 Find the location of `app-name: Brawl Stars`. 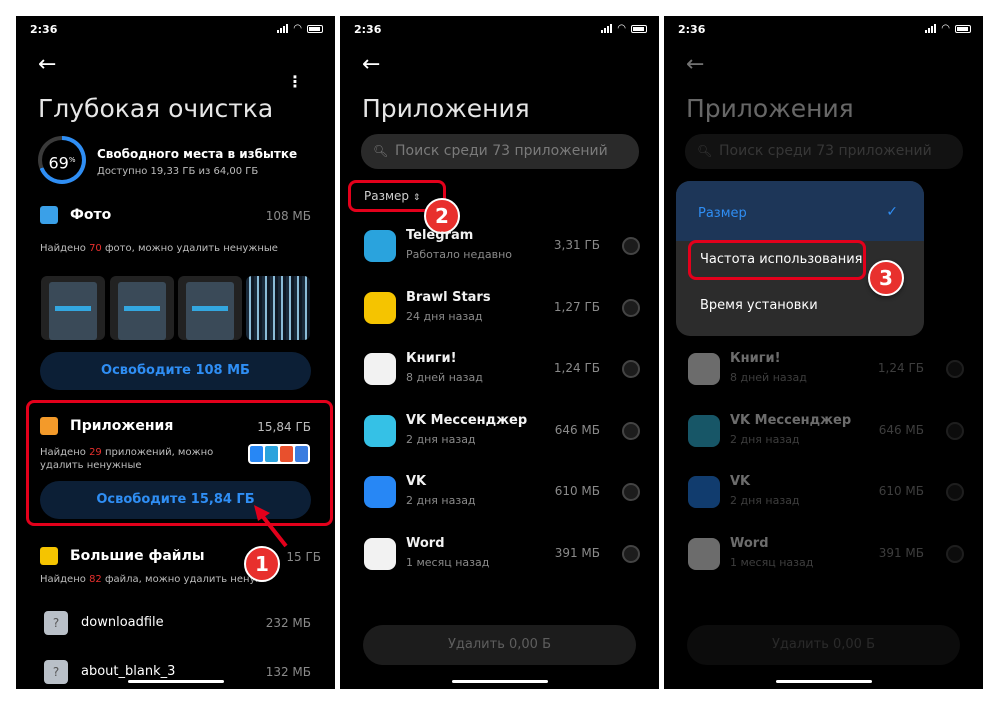

app-name: Brawl Stars is located at coordinates (448, 297).